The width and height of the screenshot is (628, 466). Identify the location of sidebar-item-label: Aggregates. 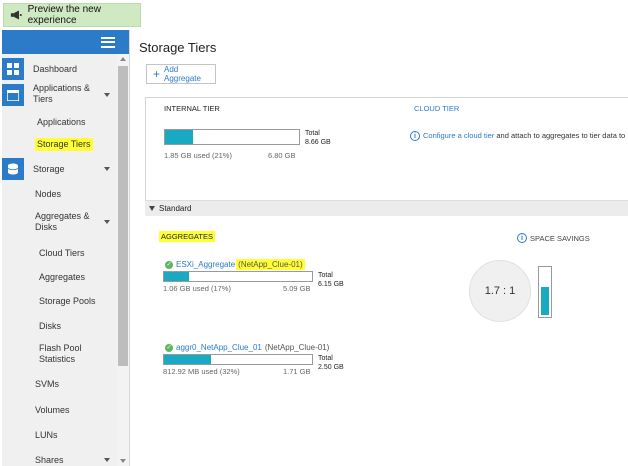
(62, 276).